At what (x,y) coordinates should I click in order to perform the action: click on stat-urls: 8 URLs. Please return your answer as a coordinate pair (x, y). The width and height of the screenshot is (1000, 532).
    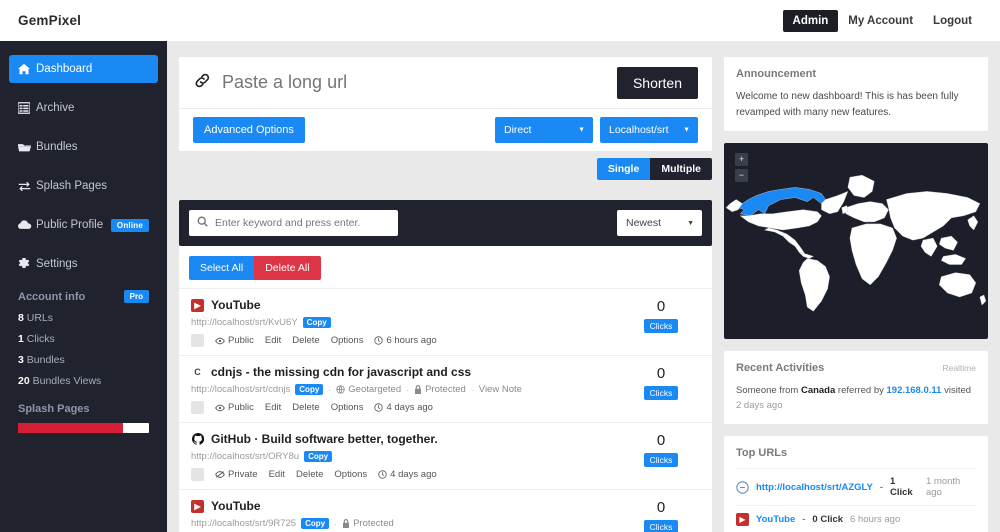
    Looking at the image, I should click on (83, 318).